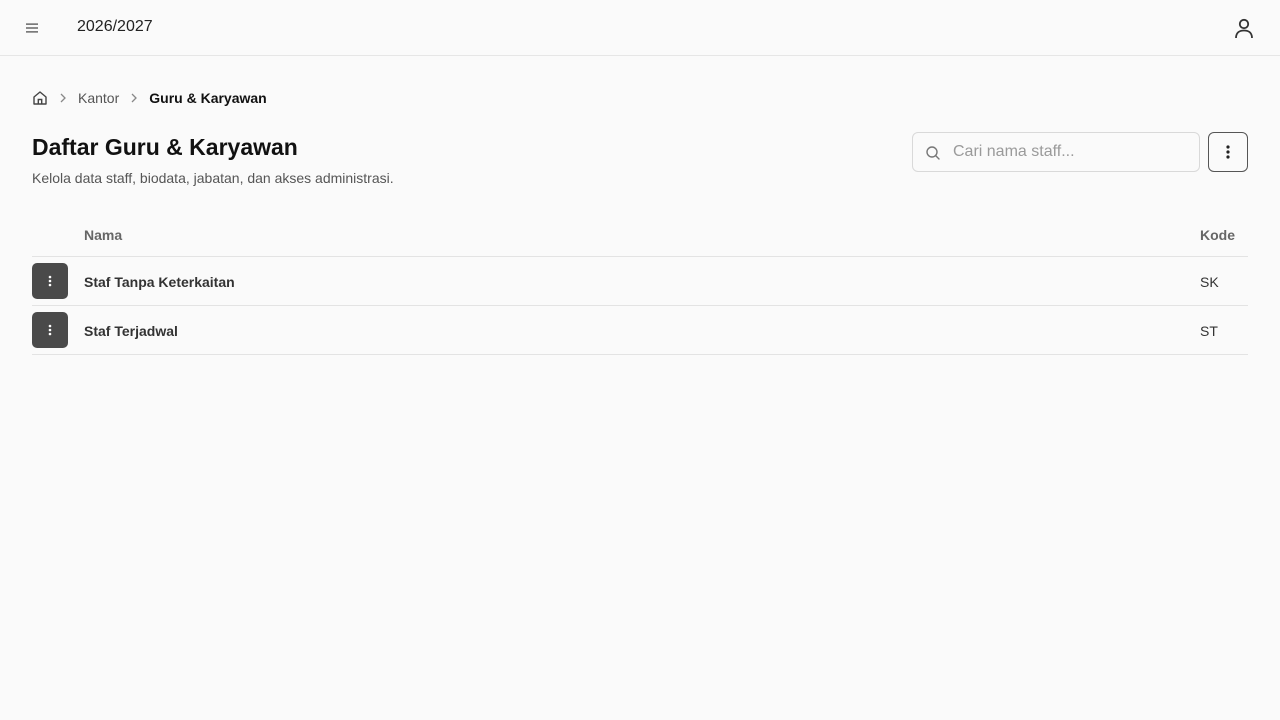 This screenshot has height=720, width=1280. I want to click on search-input, so click(1073, 152).